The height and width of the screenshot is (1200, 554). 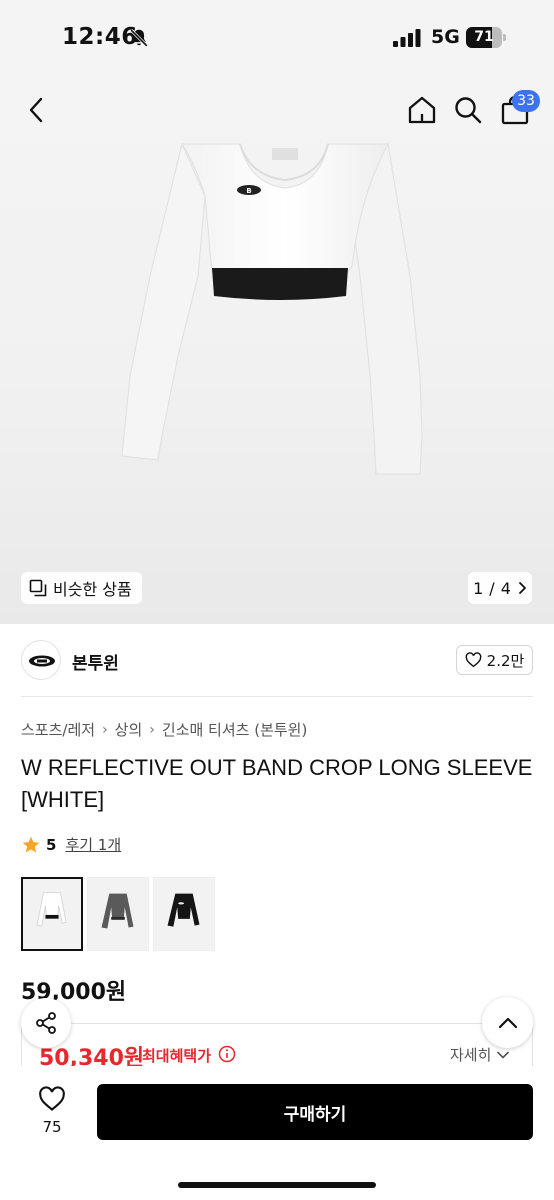 I want to click on network-label: 5G, so click(x=445, y=37).